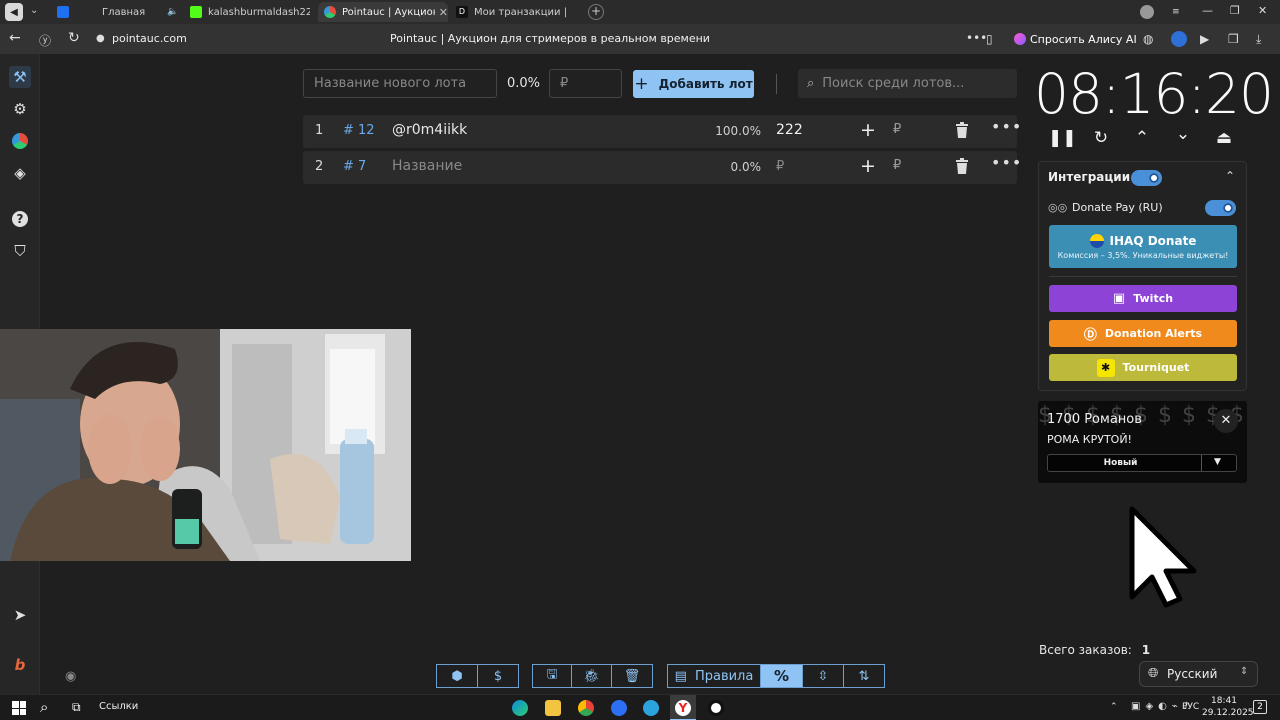 This screenshot has width=1280, height=720. I want to click on tourniquet-button: ✱ Tourniquet, so click(1143, 367).